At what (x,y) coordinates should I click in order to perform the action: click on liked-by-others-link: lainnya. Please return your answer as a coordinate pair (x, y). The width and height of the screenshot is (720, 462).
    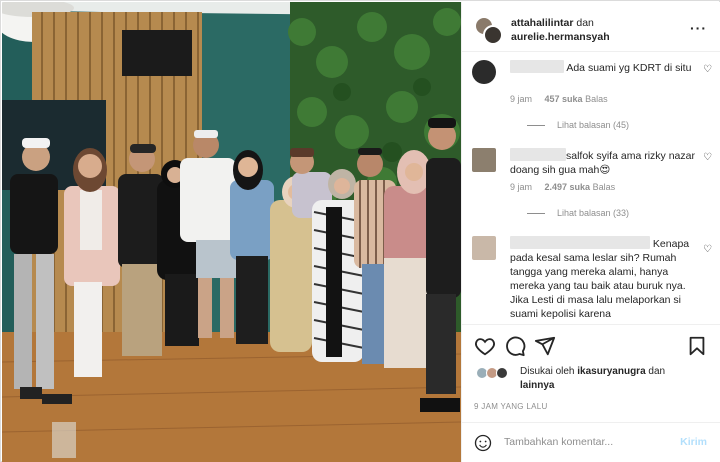
    Looking at the image, I should click on (537, 385).